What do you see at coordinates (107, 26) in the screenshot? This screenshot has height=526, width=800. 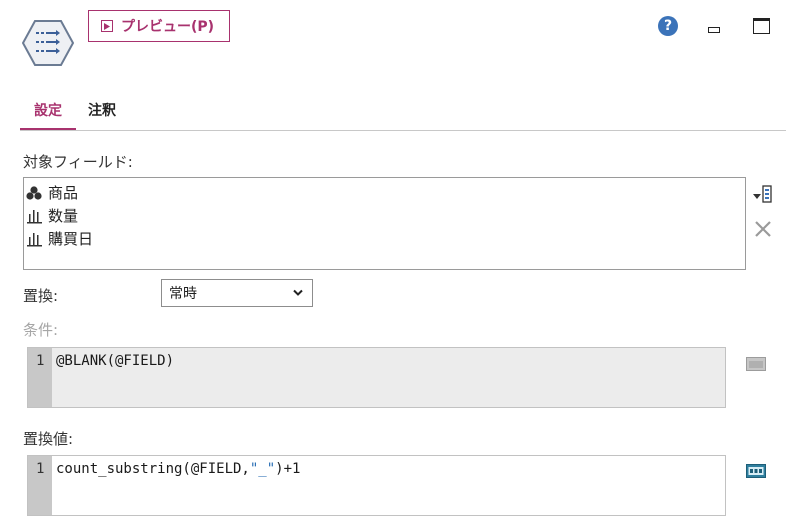 I see `play-icon` at bounding box center [107, 26].